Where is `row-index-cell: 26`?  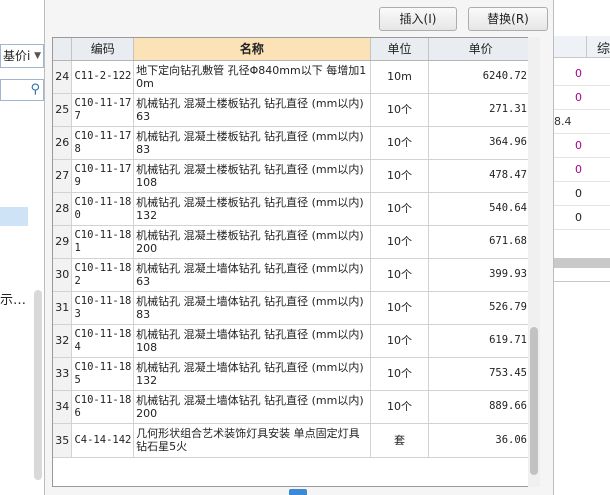
row-index-cell: 26 is located at coordinates (63, 143).